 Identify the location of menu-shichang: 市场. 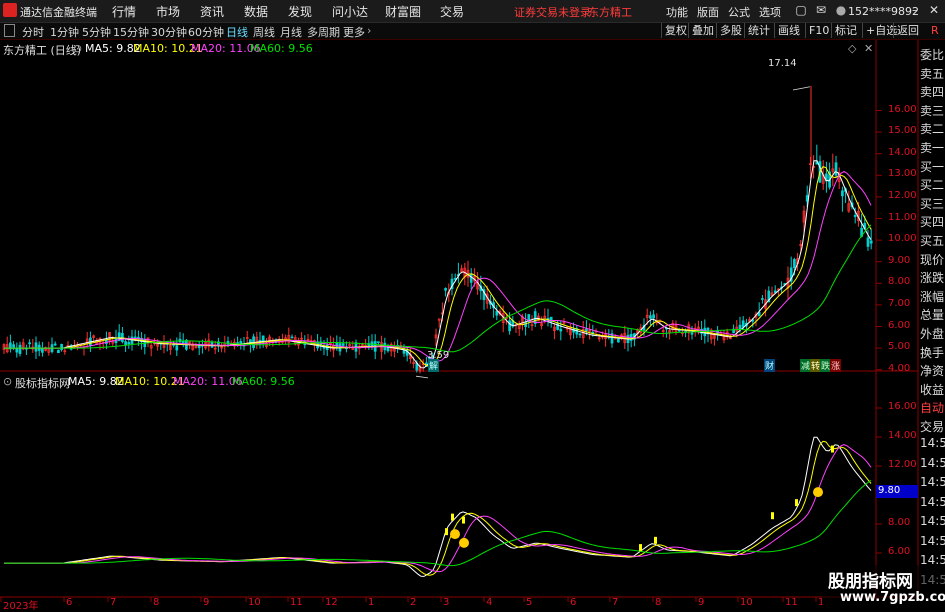
(168, 11).